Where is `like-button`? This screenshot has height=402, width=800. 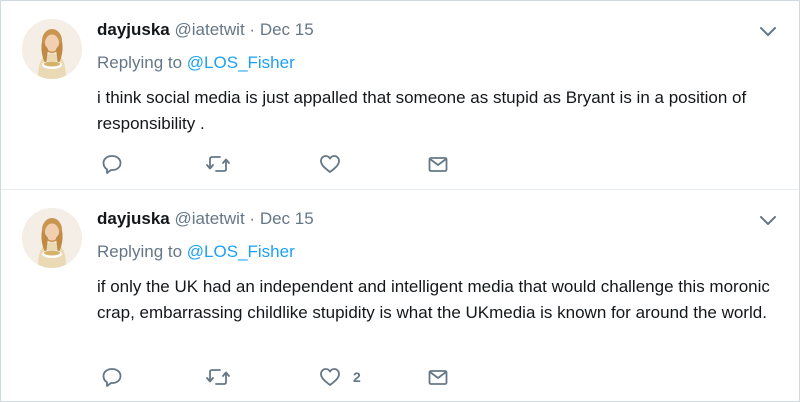 like-button is located at coordinates (336, 164).